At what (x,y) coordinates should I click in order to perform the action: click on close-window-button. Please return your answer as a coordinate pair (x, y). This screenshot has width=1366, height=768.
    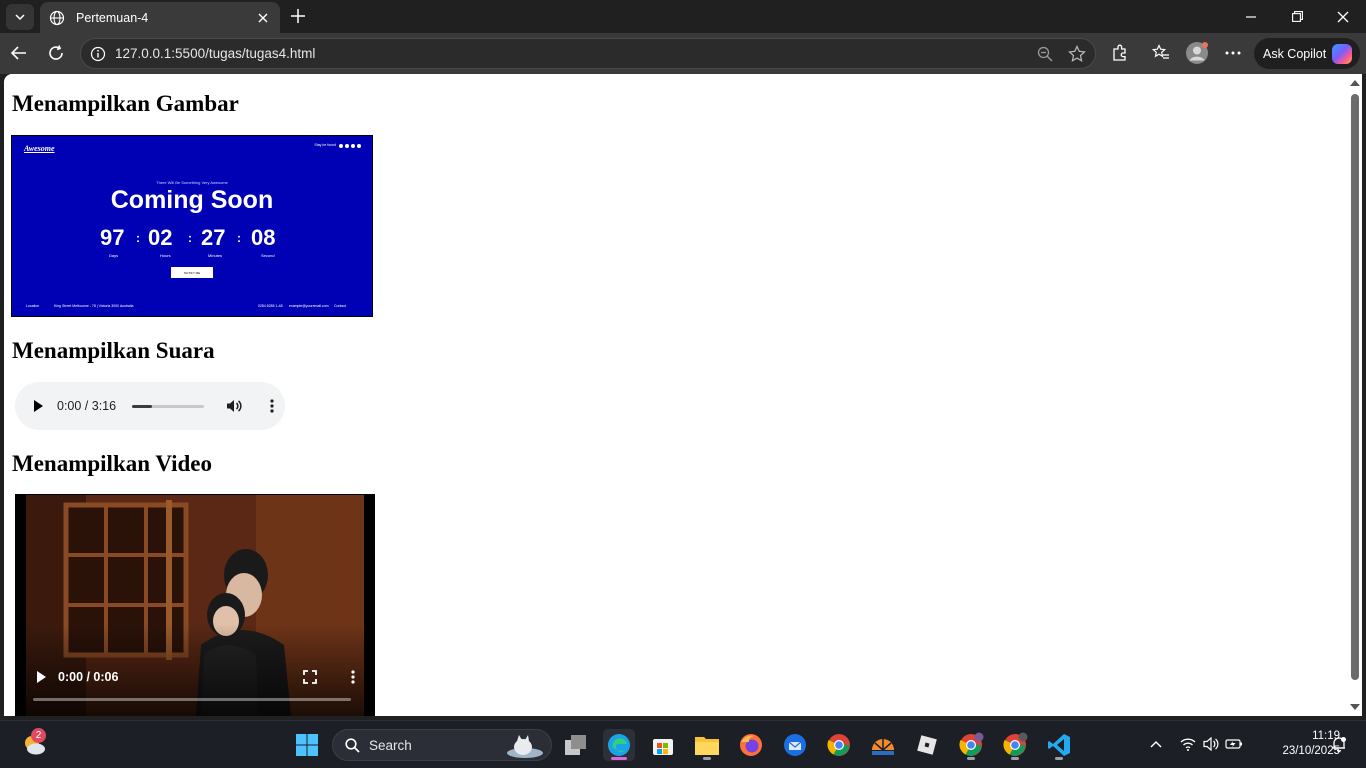
    Looking at the image, I should click on (1343, 16).